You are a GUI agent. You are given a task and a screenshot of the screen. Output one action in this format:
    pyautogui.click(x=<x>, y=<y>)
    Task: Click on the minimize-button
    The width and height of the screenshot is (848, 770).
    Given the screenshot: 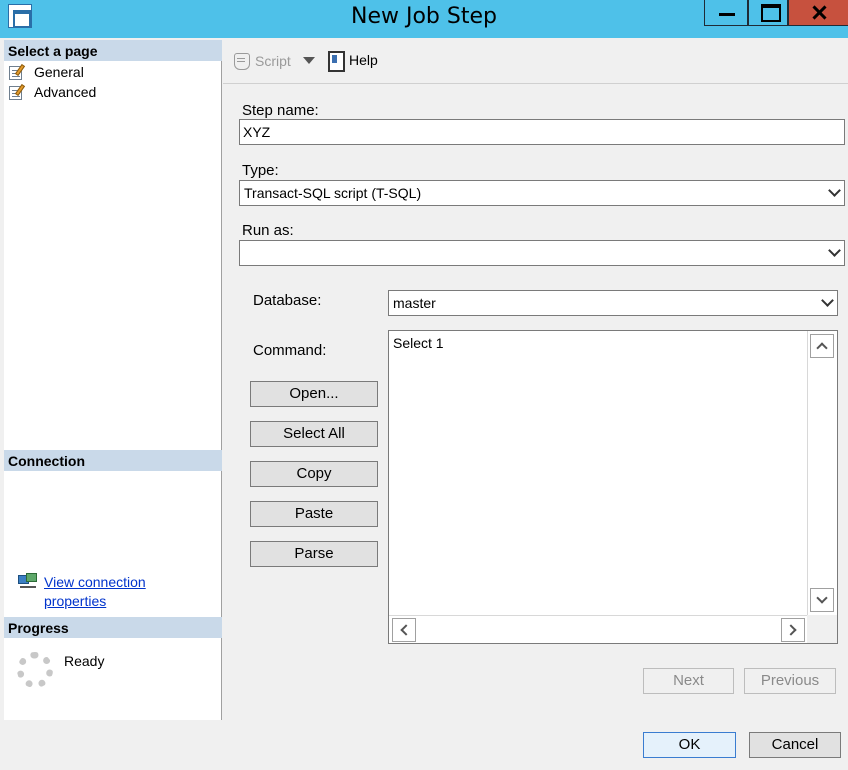 What is the action you would take?
    pyautogui.click(x=726, y=13)
    